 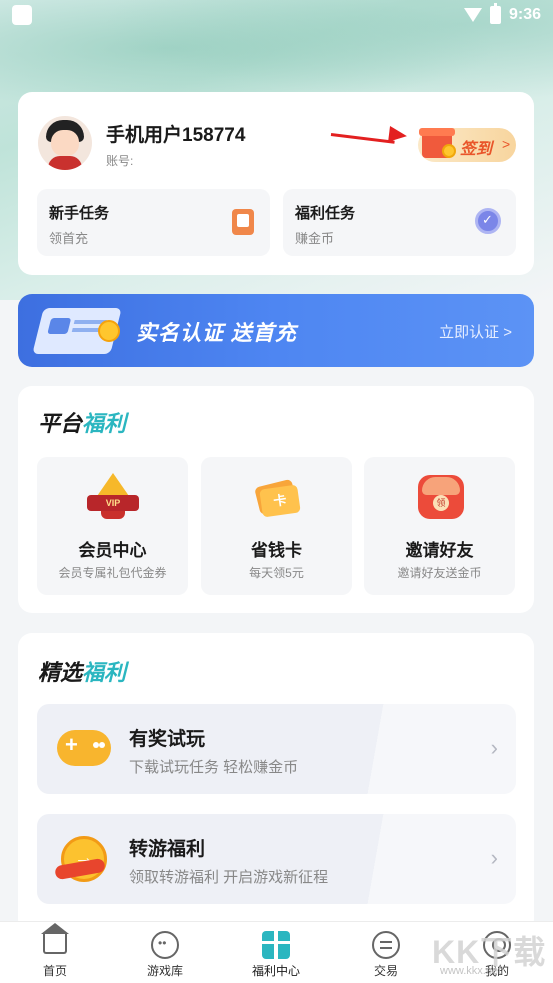 I want to click on signin-label: 签到, so click(x=476, y=149).